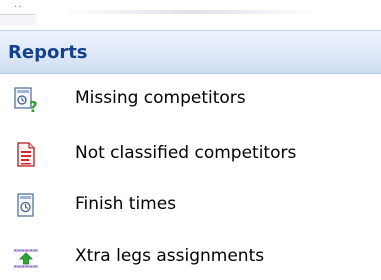 The image size is (381, 280). What do you see at coordinates (160, 98) in the screenshot?
I see `report-item-label: Missing competitors` at bounding box center [160, 98].